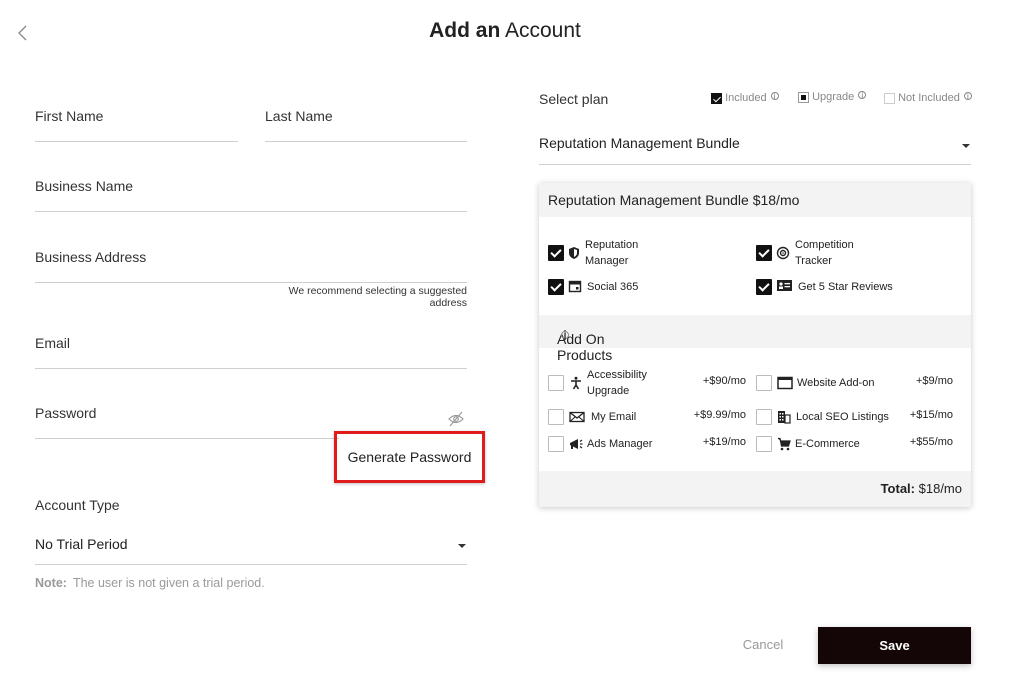  What do you see at coordinates (724, 381) in the screenshot?
I see `addon-price-accessibility: +$90/mo` at bounding box center [724, 381].